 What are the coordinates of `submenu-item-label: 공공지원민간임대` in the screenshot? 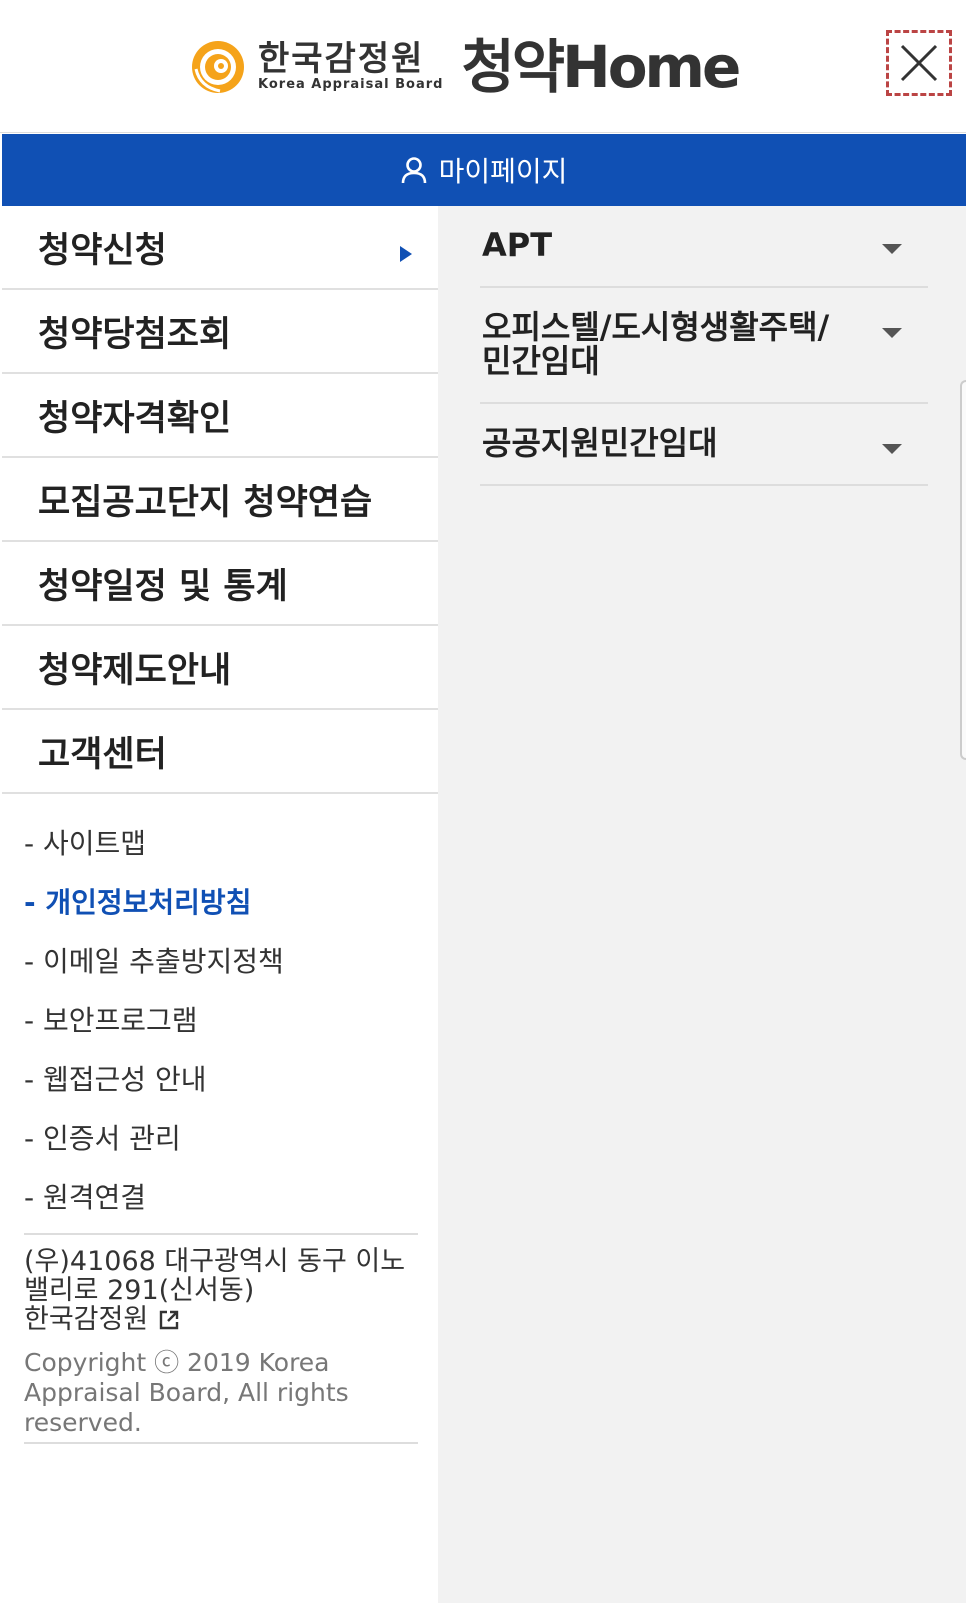 It's located at (600, 443).